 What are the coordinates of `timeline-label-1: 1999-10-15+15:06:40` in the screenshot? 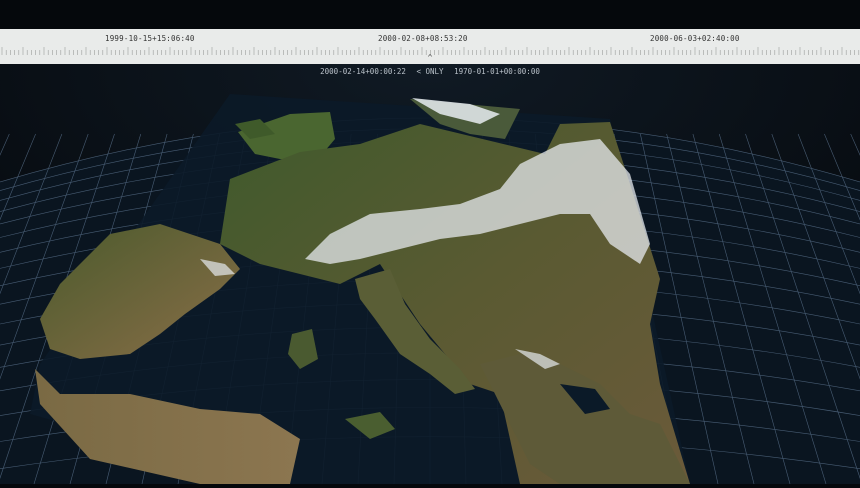 It's located at (150, 38).